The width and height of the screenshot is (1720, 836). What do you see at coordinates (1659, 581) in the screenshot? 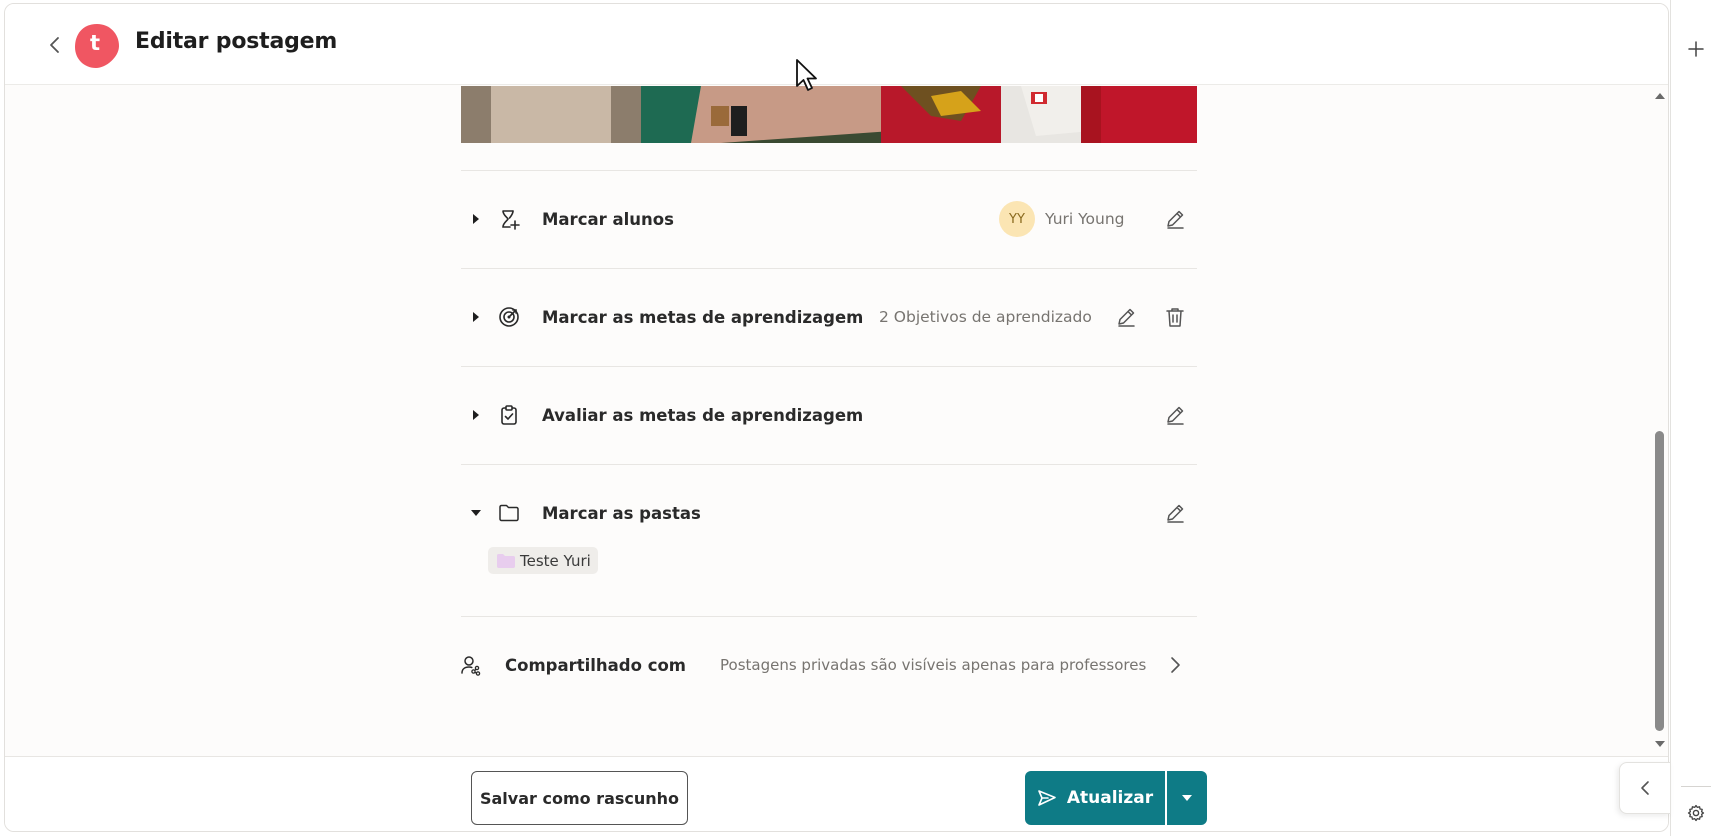
I see `scroll-thumb` at bounding box center [1659, 581].